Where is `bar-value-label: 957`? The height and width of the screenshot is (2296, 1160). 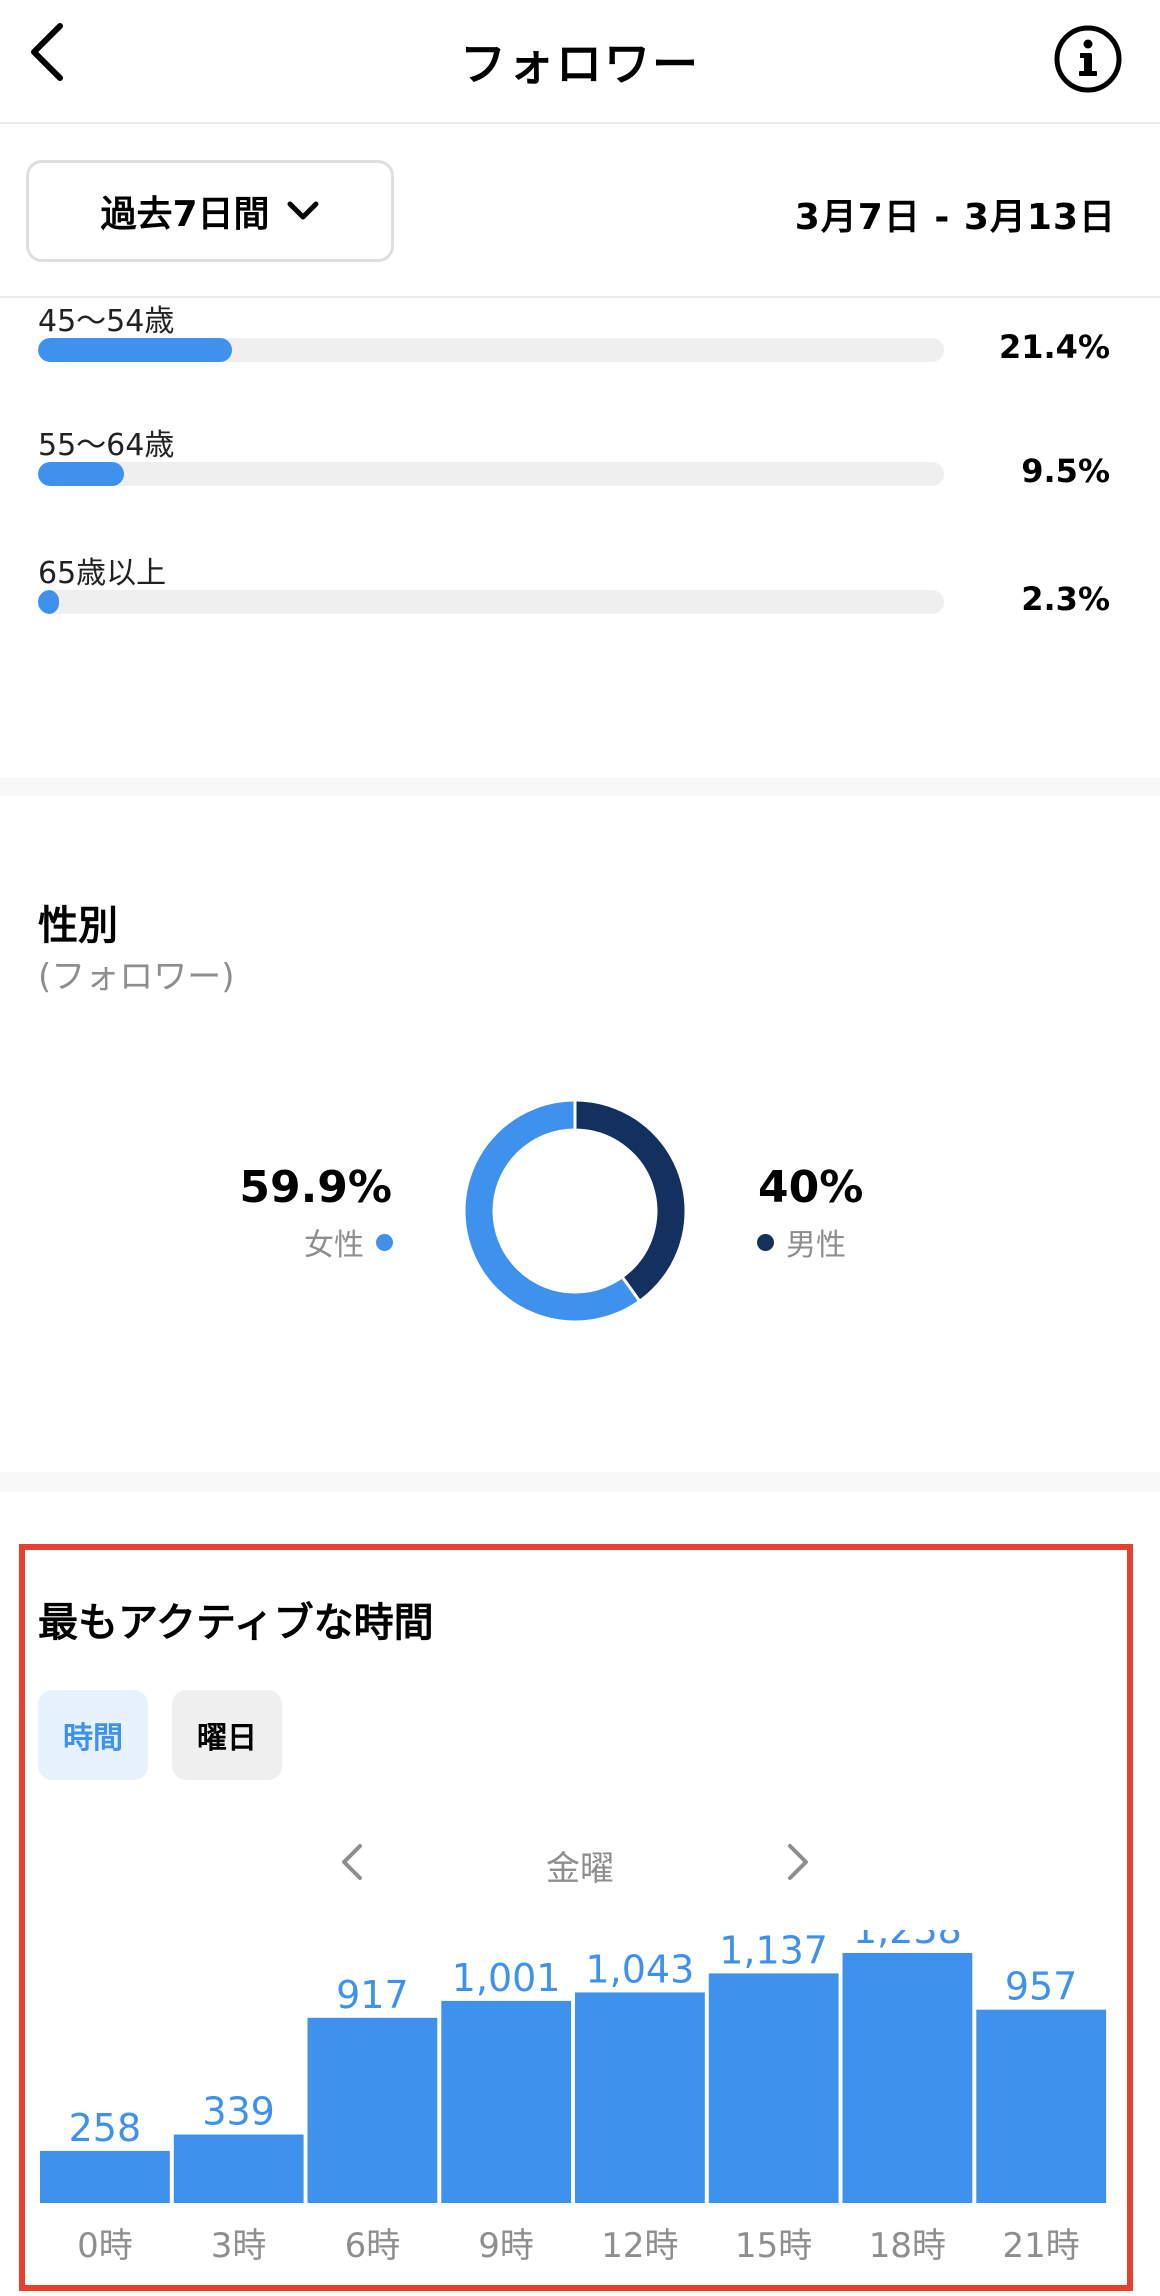
bar-value-label: 957 is located at coordinates (1041, 1987).